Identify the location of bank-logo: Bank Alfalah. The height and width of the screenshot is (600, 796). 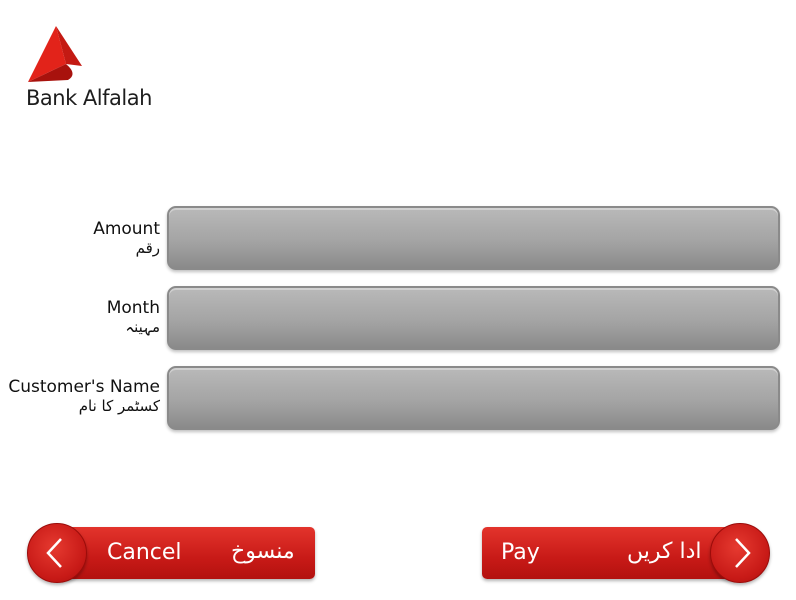
(96, 71).